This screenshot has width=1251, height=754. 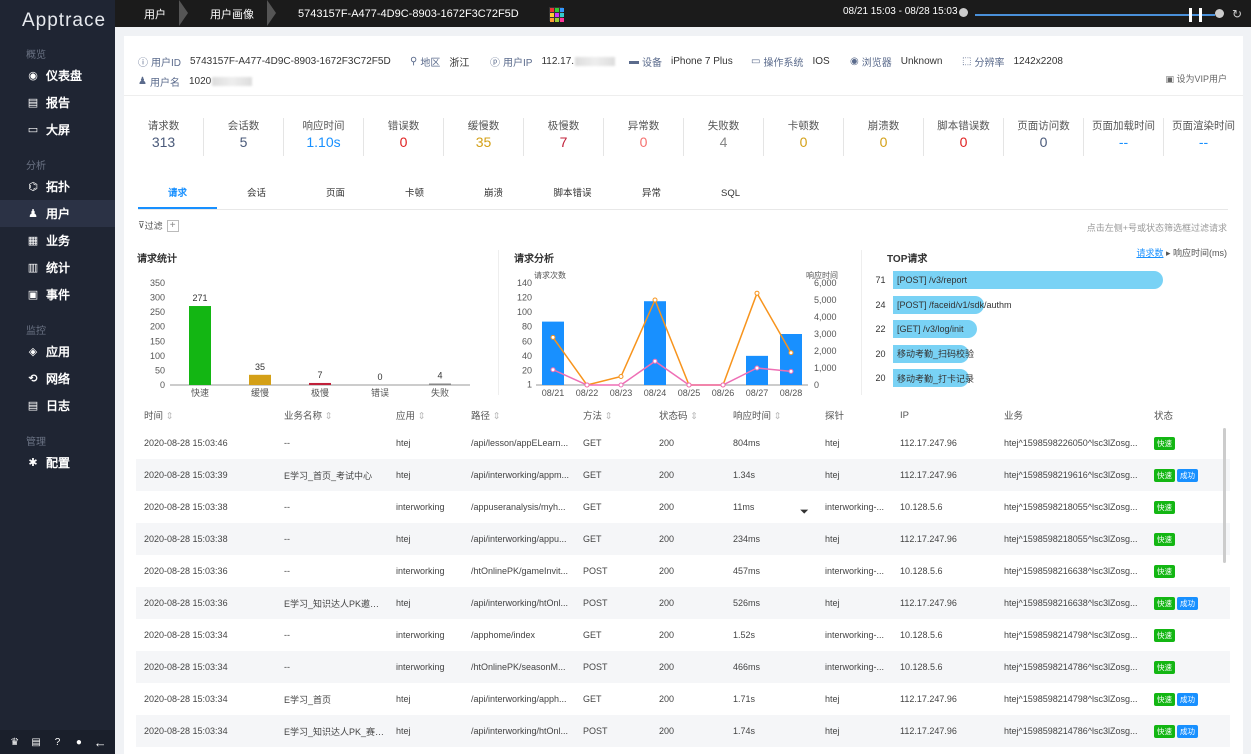 I want to click on breadcrumb-user: 用户, so click(x=151, y=13).